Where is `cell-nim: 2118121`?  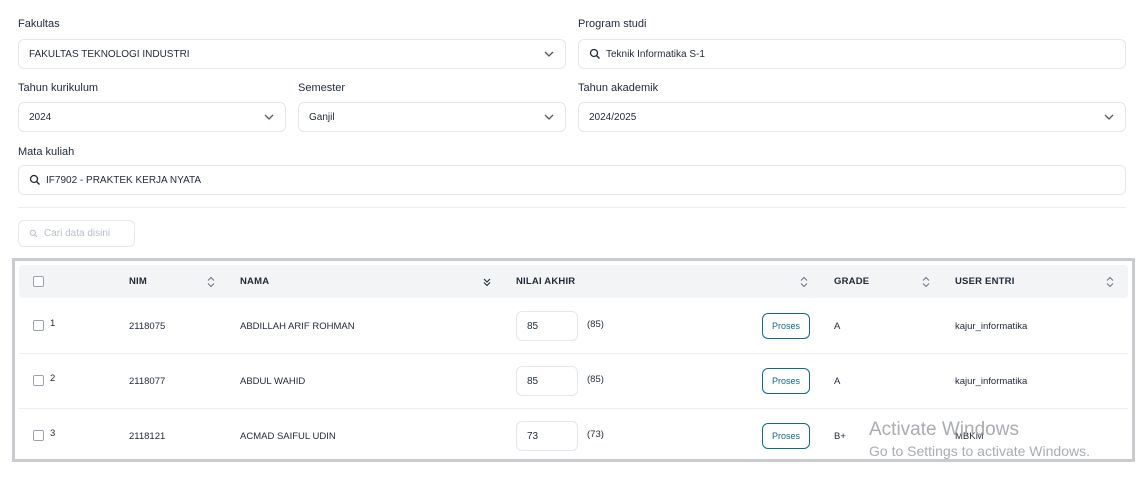
cell-nim: 2118121 is located at coordinates (147, 436).